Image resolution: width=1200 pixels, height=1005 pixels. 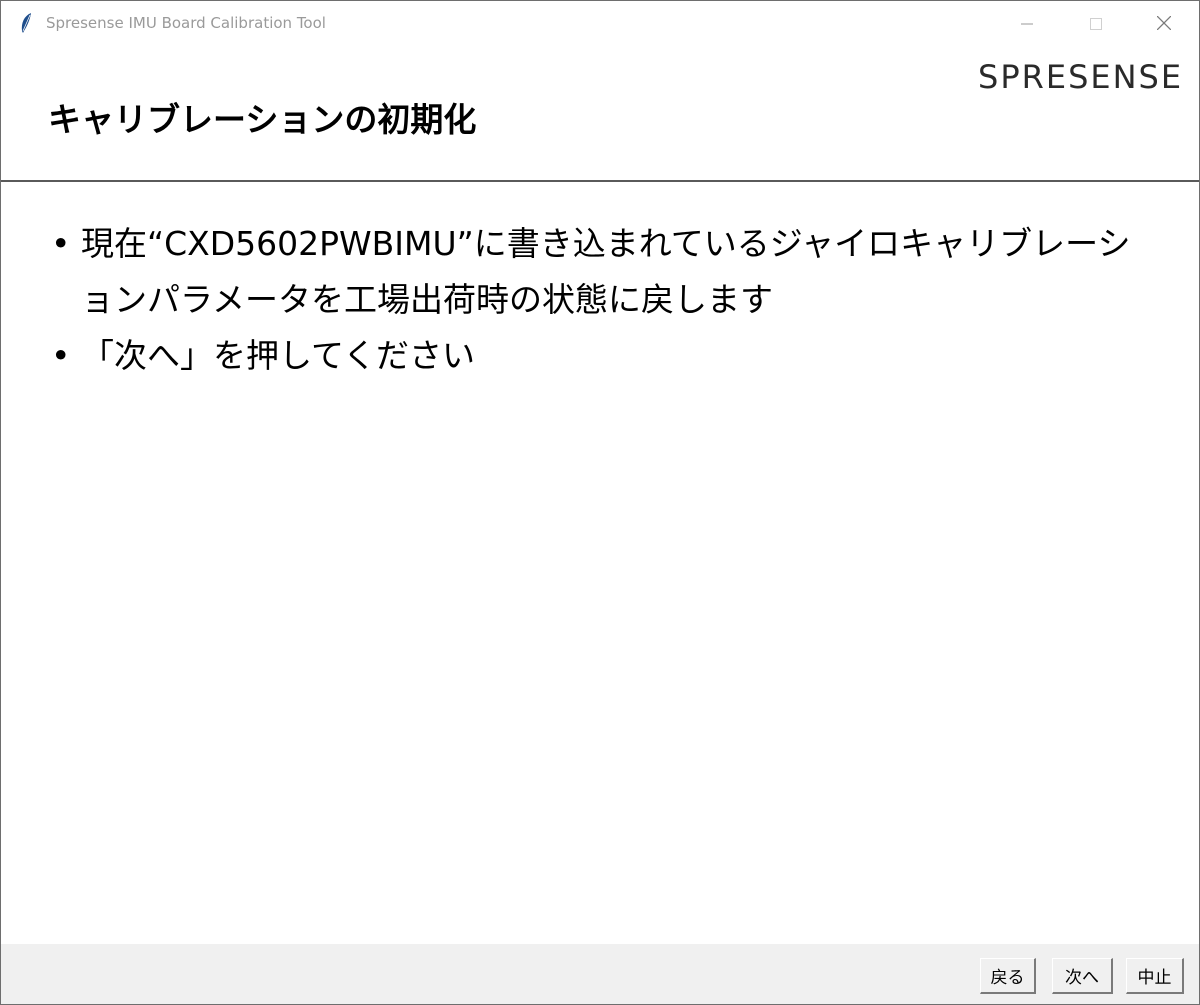 I want to click on cancel-button: 中止, so click(x=1155, y=976).